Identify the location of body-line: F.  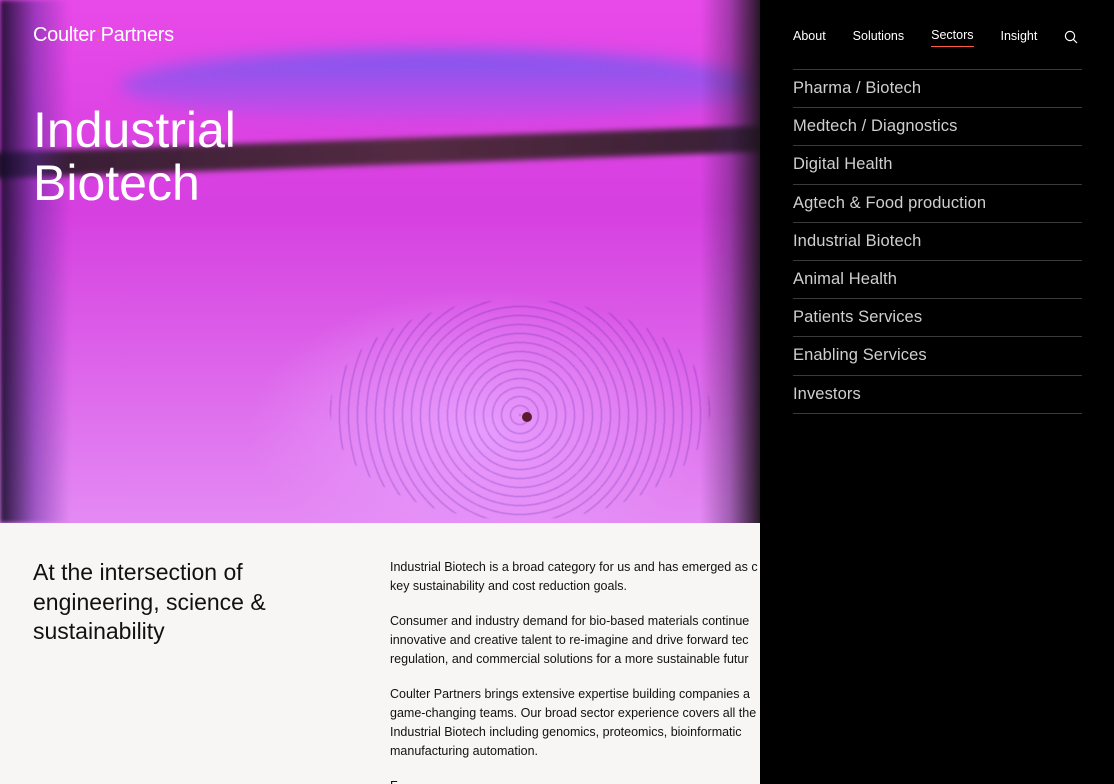
(394, 781).